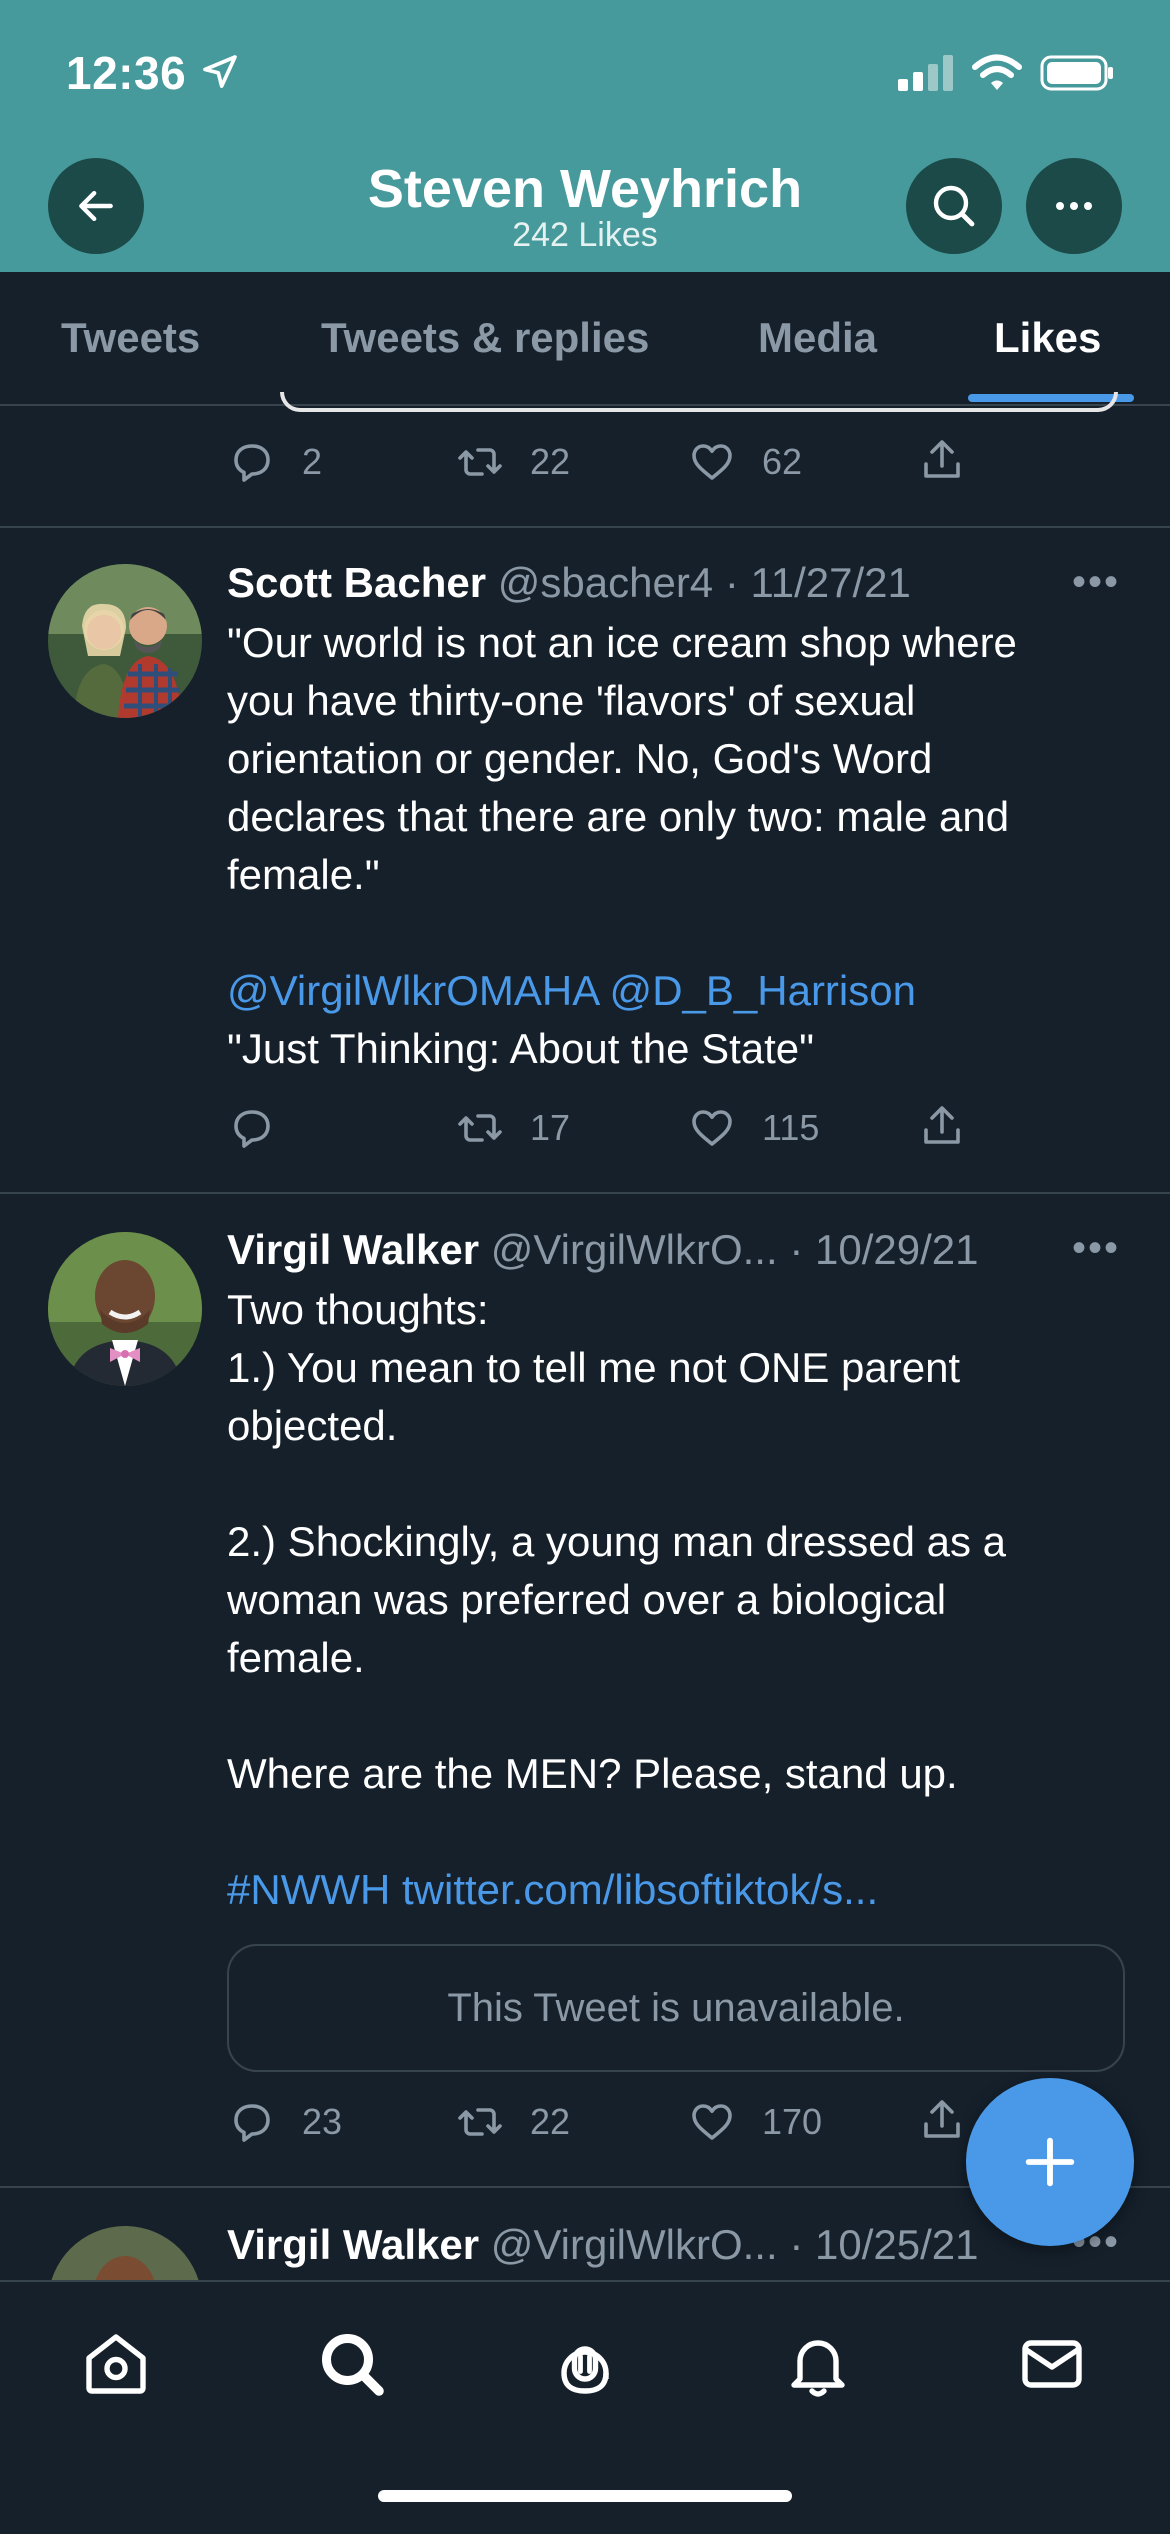  Describe the element at coordinates (782, 461) in the screenshot. I see `like-count: 62` at that location.